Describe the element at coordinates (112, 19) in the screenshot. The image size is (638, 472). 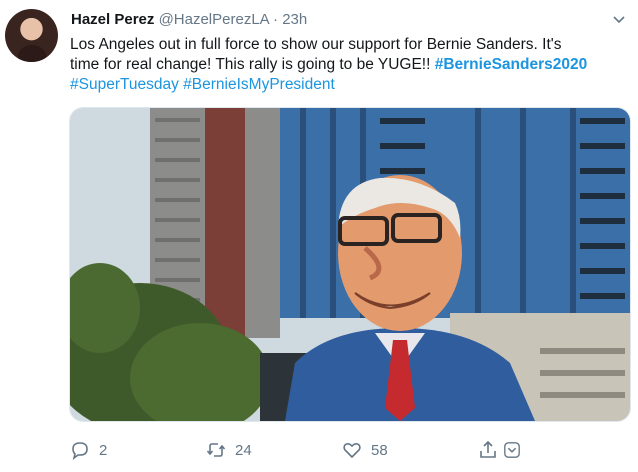
I see `author-name: Hazel Perez` at that location.